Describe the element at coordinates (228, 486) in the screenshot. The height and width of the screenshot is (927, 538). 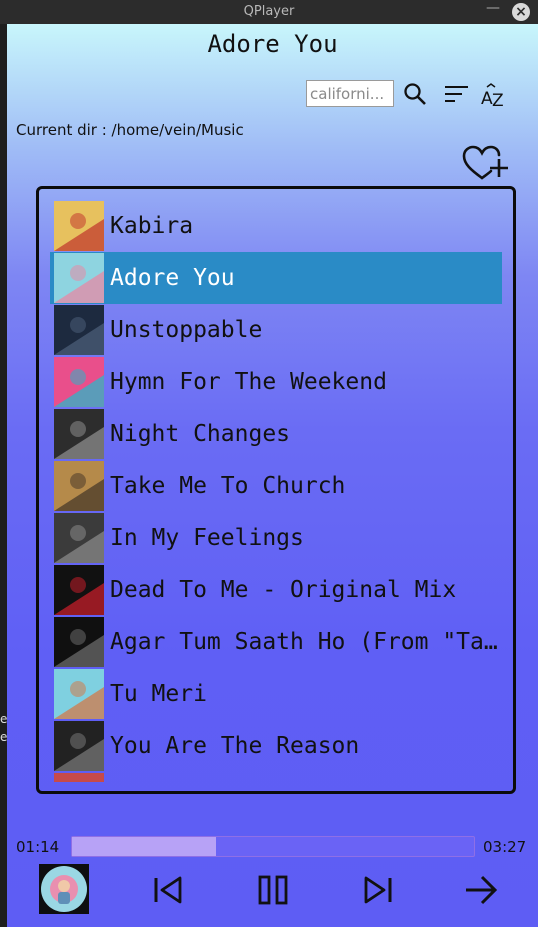
I see `song-name: Take Me To Church` at that location.